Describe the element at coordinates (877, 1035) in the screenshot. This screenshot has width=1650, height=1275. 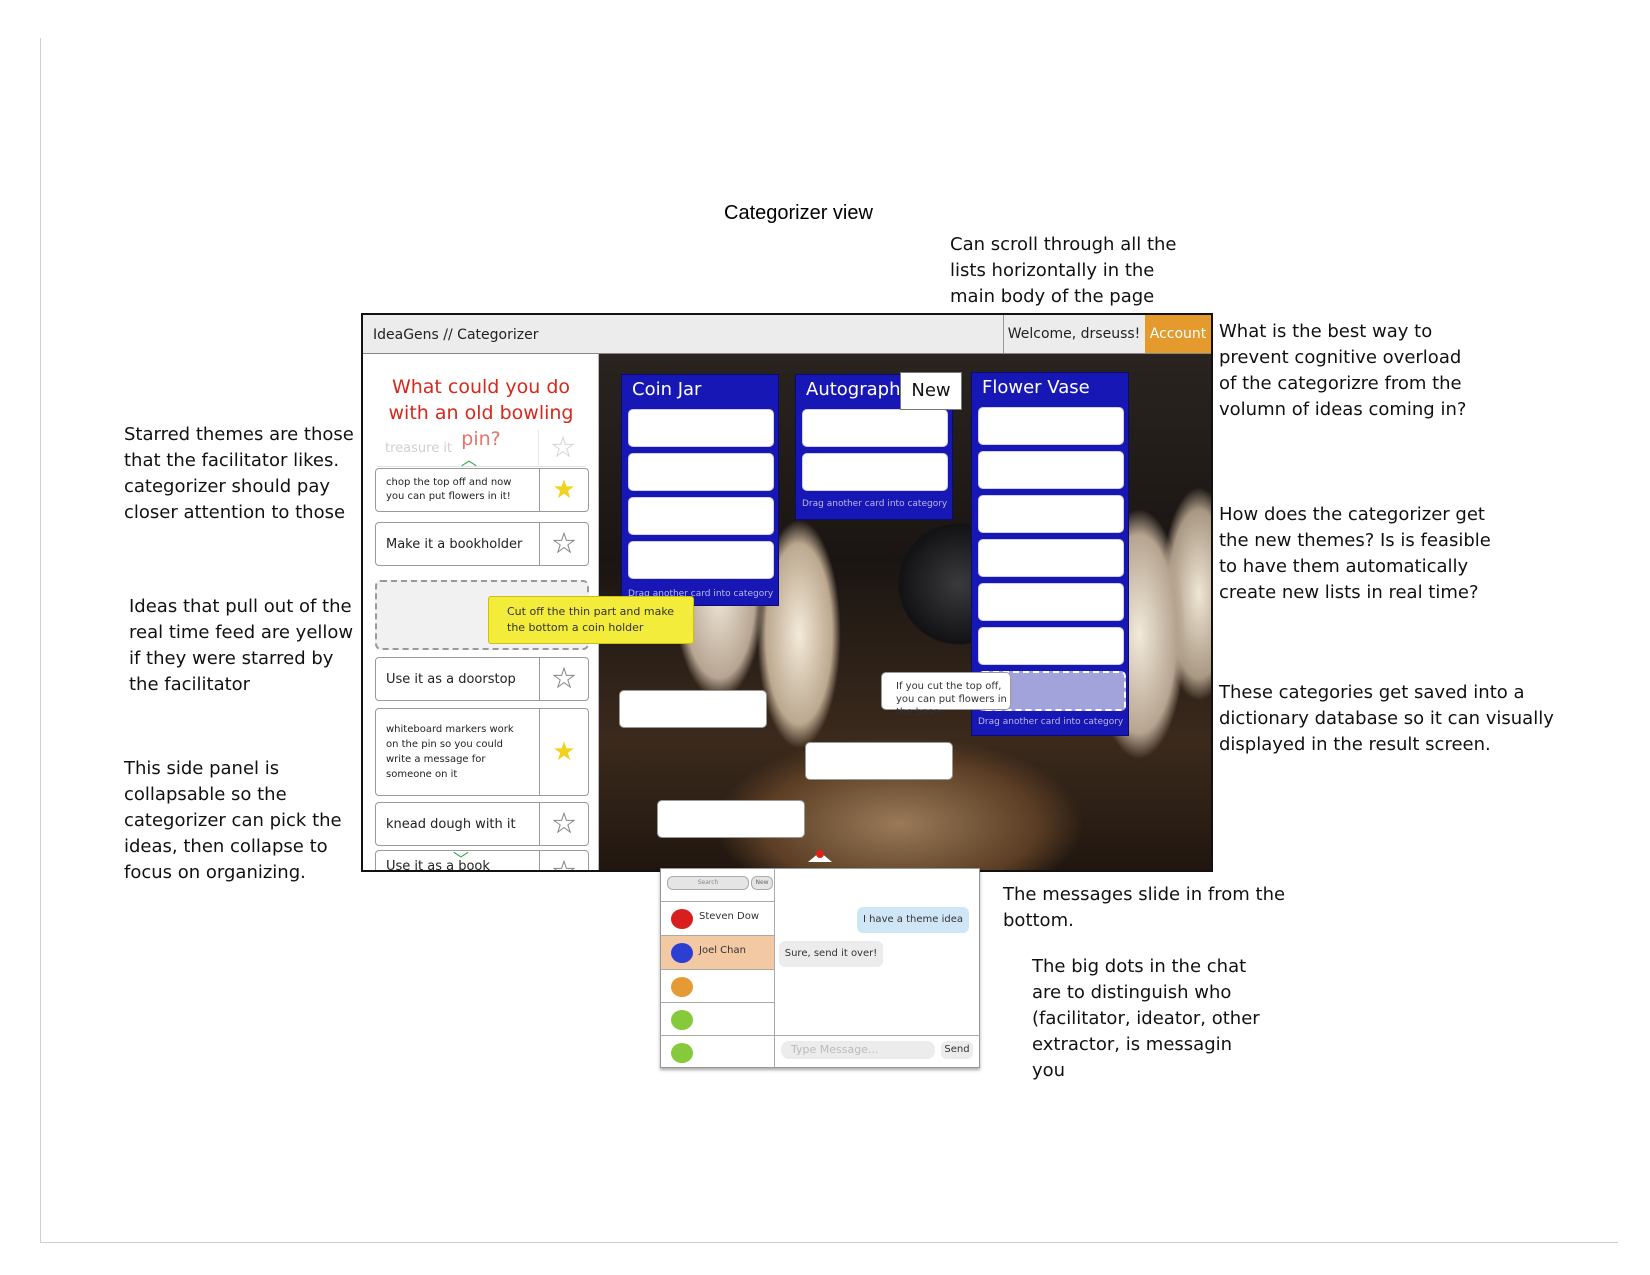
I see `chat-divider` at that location.